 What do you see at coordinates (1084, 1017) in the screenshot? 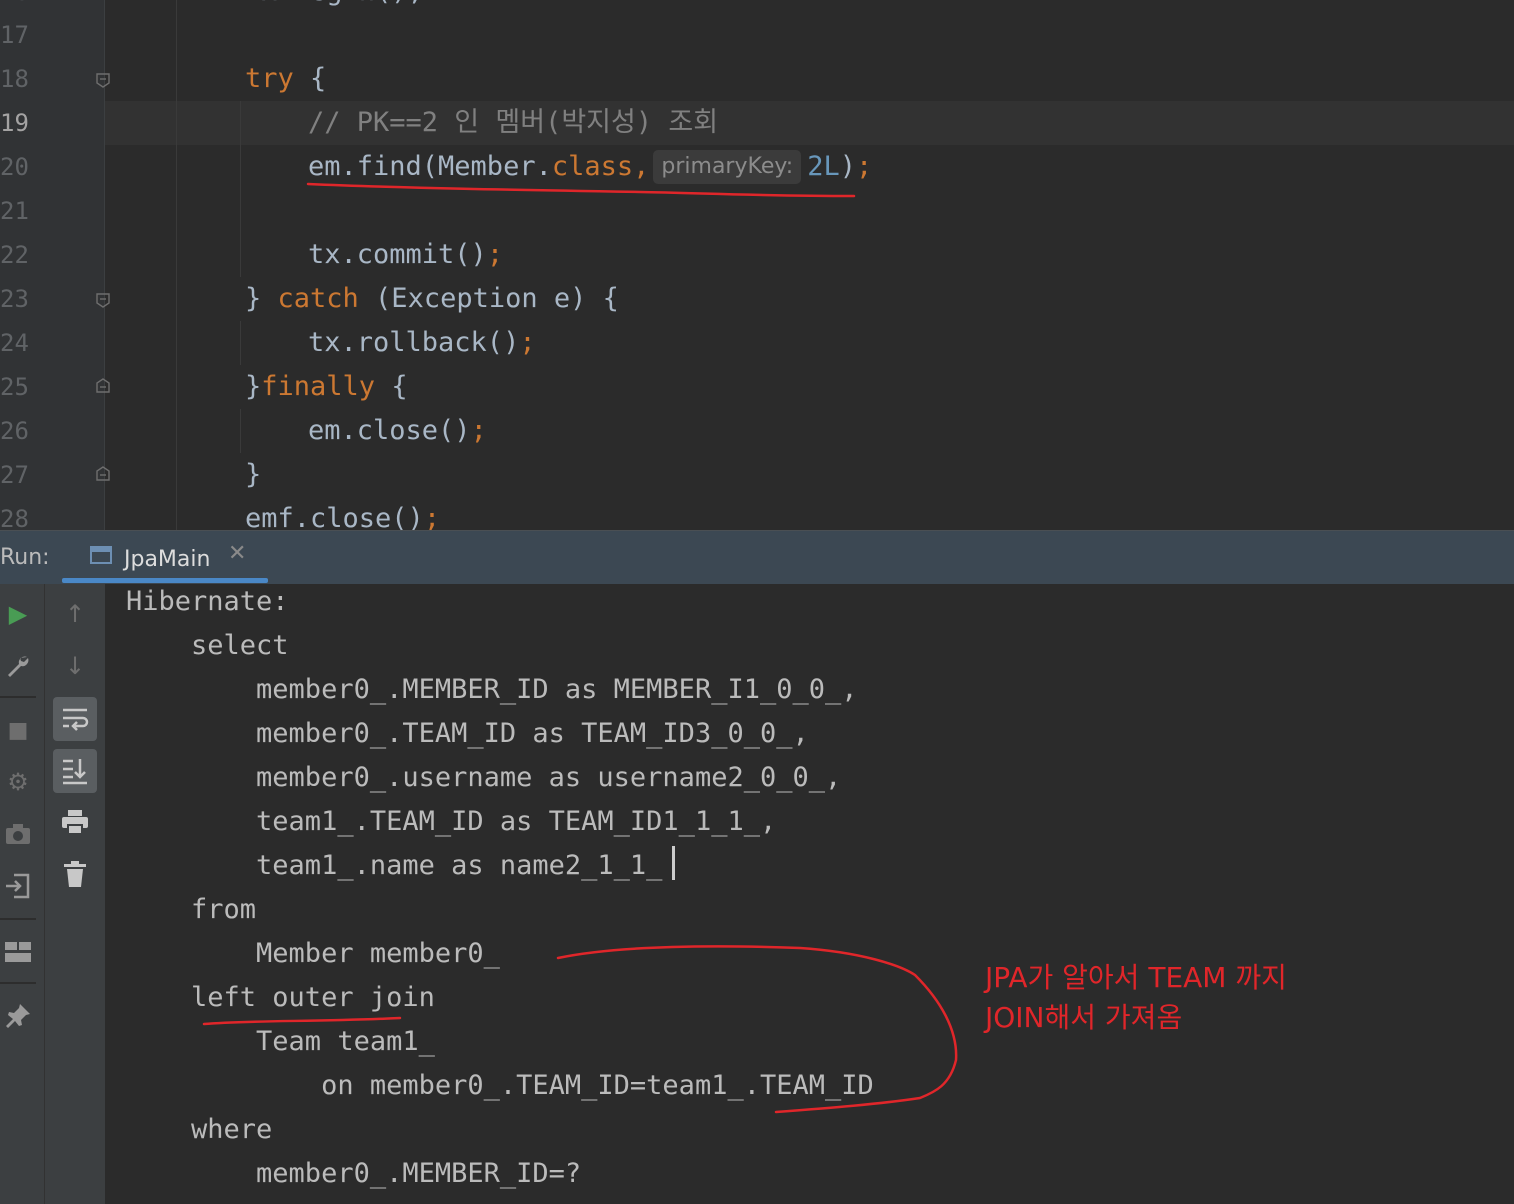
I see `annotation-line-2: JOIN해서 가져옴` at bounding box center [1084, 1017].